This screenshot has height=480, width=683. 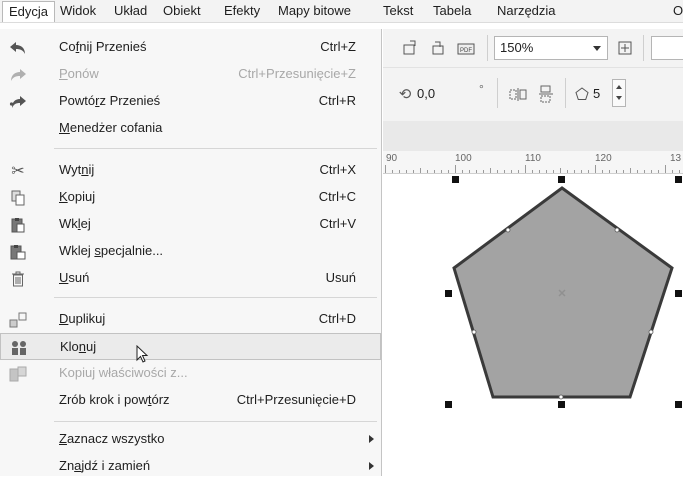 I want to click on menu-item-label: Menedżer cofania, so click(x=111, y=127).